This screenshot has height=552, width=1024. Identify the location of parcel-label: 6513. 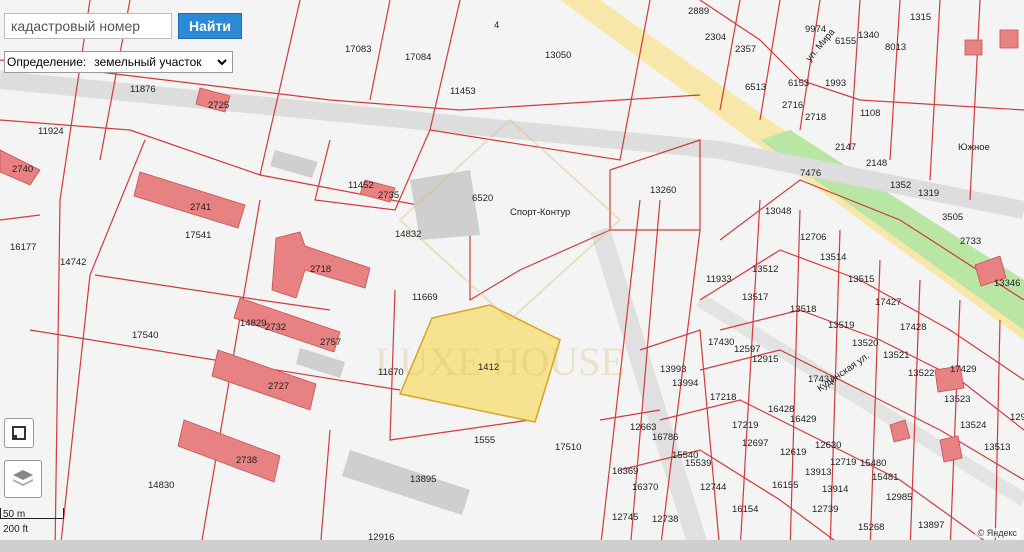
(755, 87).